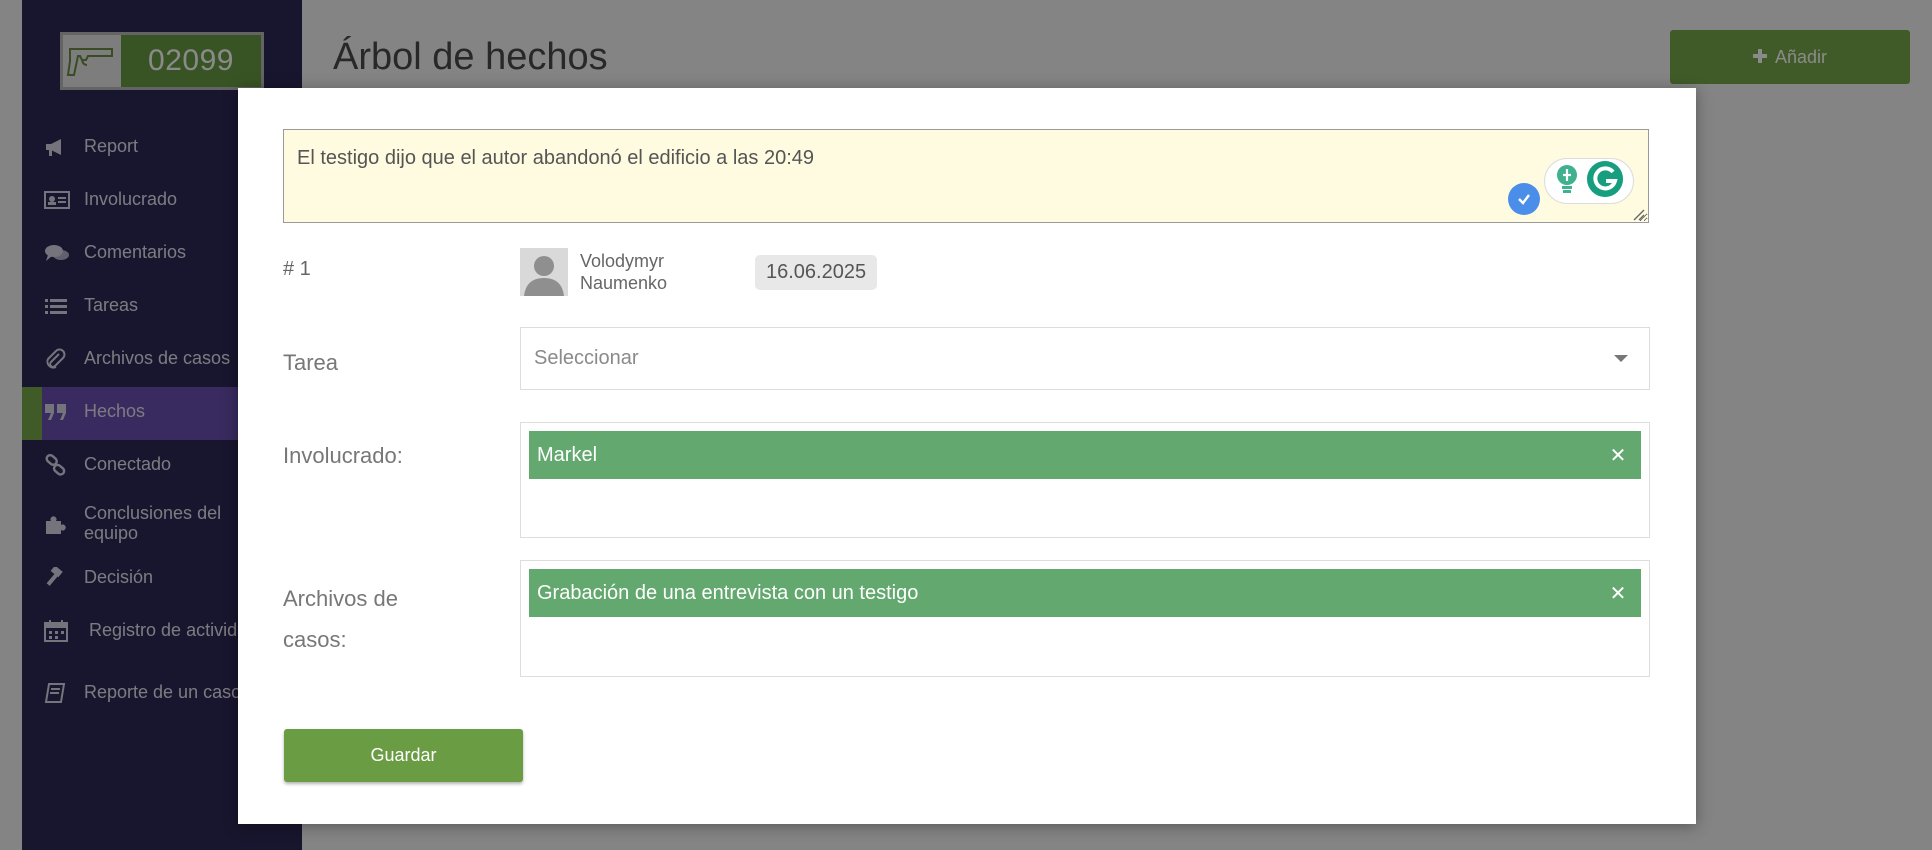 The width and height of the screenshot is (1932, 850). I want to click on author-name: Volodymyr Naumenko, so click(650, 272).